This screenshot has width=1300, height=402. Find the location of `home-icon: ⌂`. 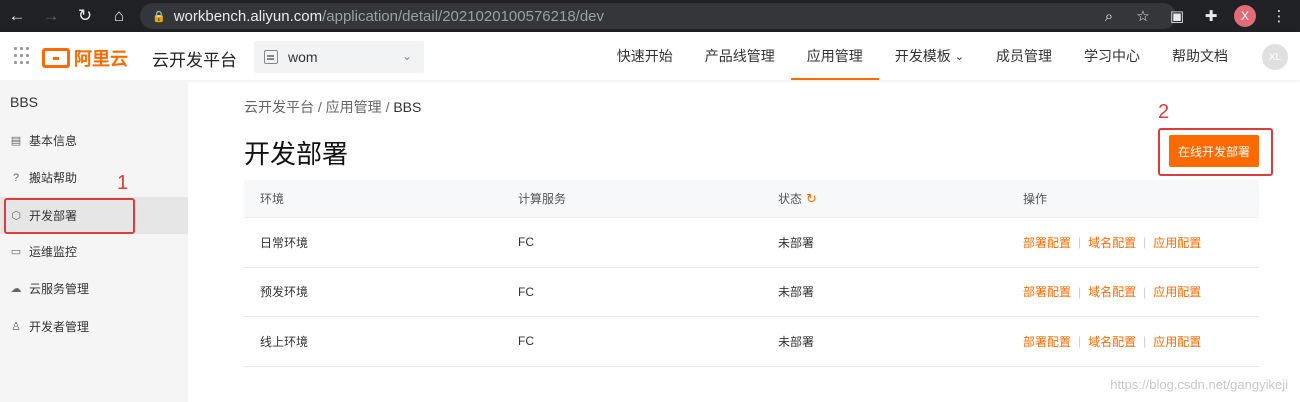

home-icon: ⌂ is located at coordinates (119, 16).